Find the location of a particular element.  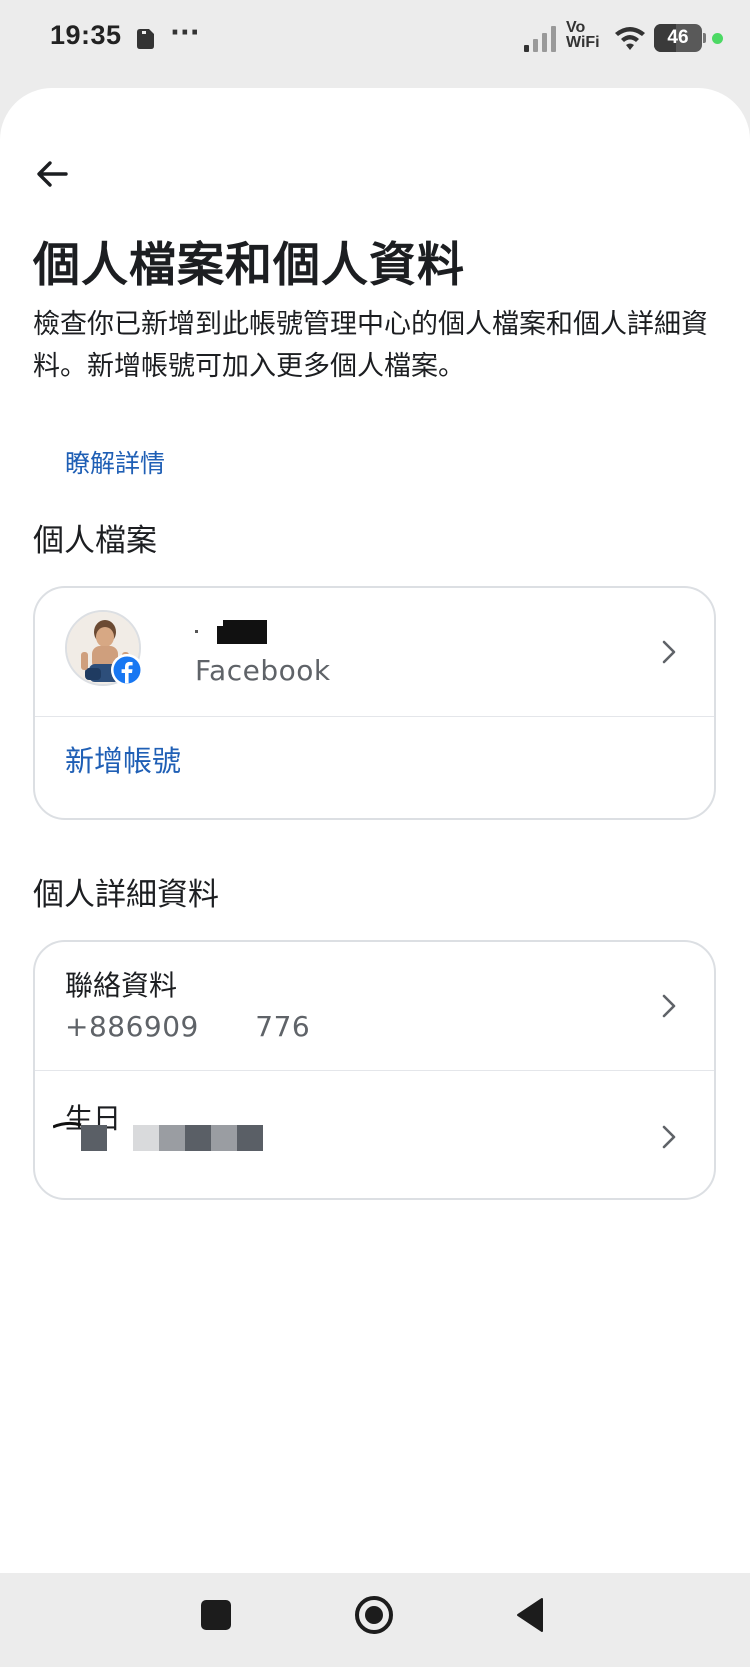

vowifi-indicator: Vo WiFi is located at coordinates (586, 35).